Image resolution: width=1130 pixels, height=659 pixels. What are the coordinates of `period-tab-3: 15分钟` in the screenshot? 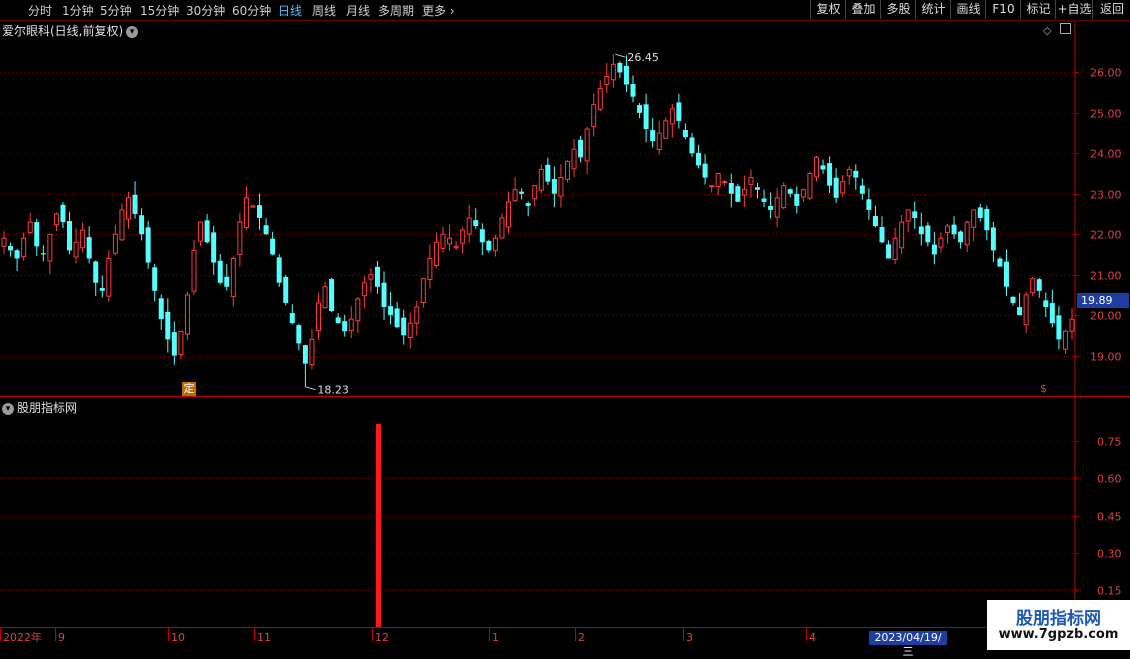 It's located at (159, 10).